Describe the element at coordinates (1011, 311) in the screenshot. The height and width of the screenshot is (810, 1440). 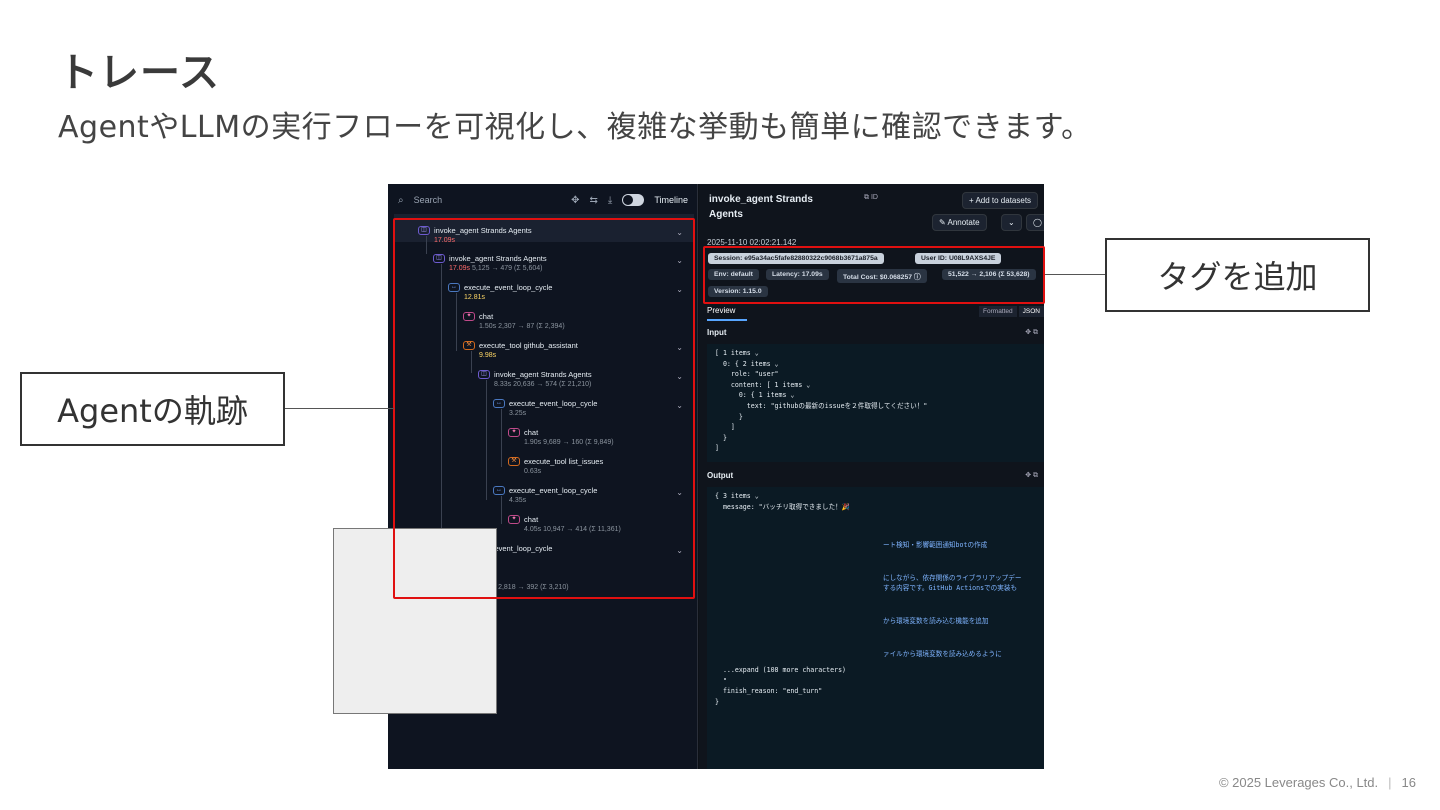
I see `format-switch: Formatted JSON` at that location.